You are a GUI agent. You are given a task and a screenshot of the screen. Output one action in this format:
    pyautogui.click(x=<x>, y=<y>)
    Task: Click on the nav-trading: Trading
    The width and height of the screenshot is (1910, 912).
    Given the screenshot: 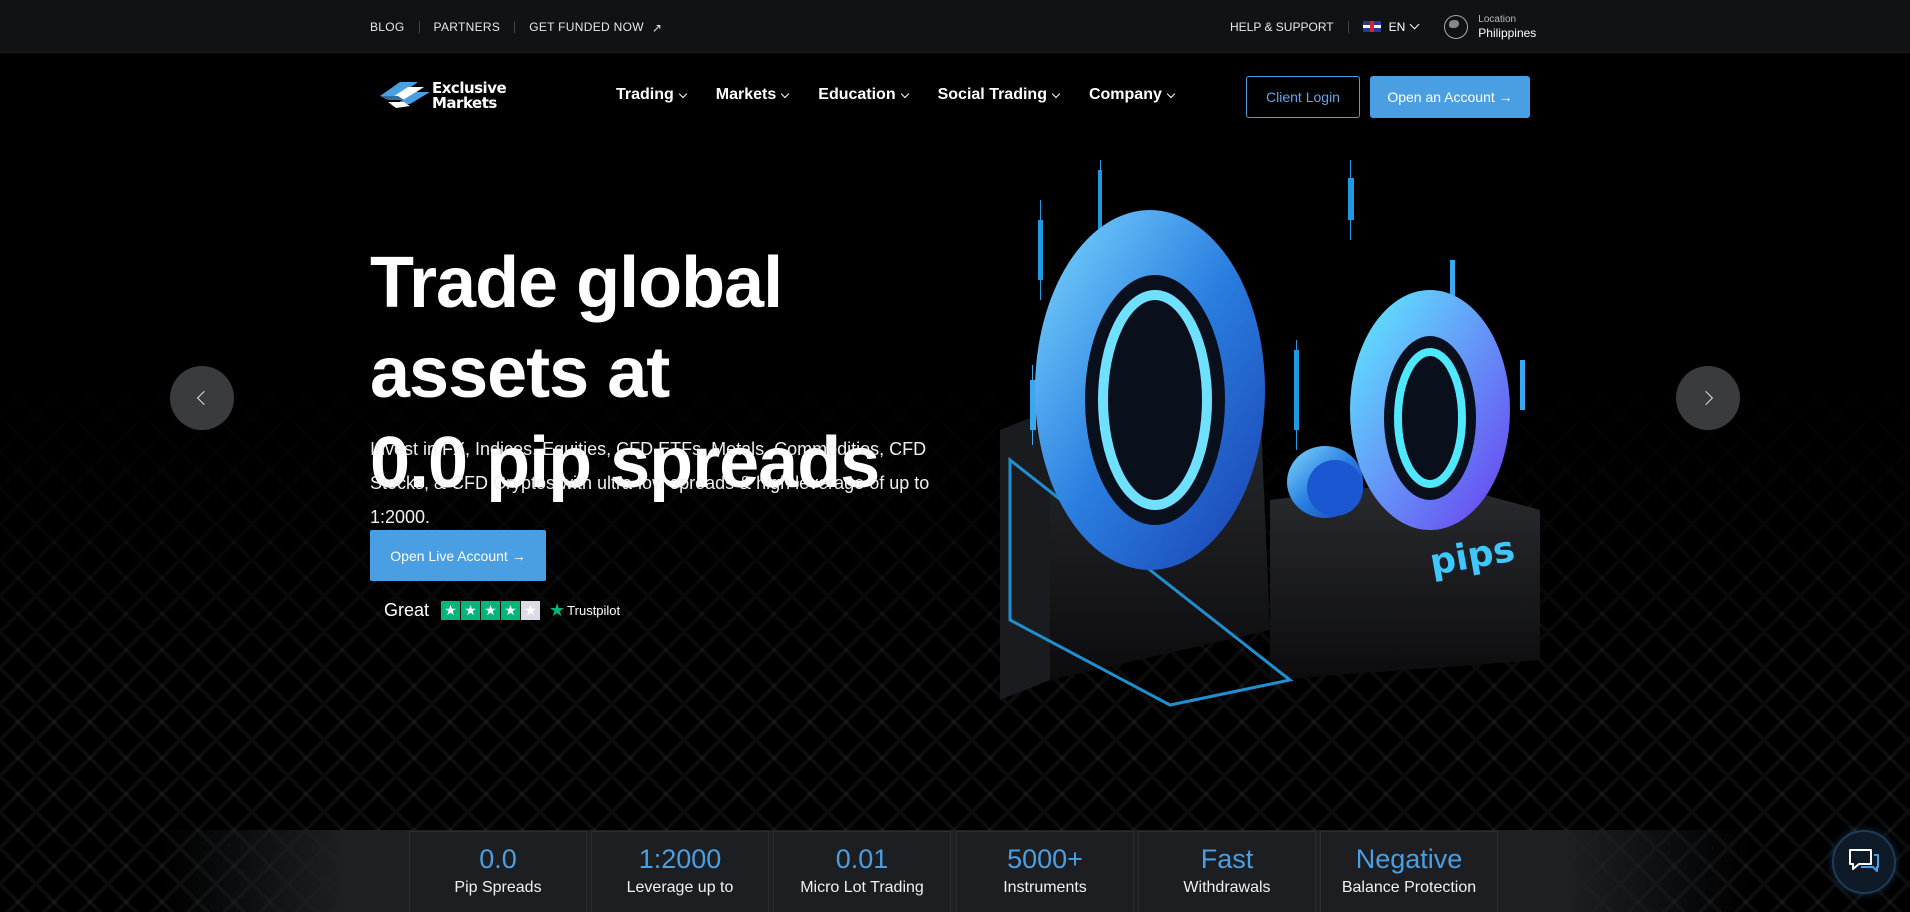 What is the action you would take?
    pyautogui.click(x=652, y=95)
    